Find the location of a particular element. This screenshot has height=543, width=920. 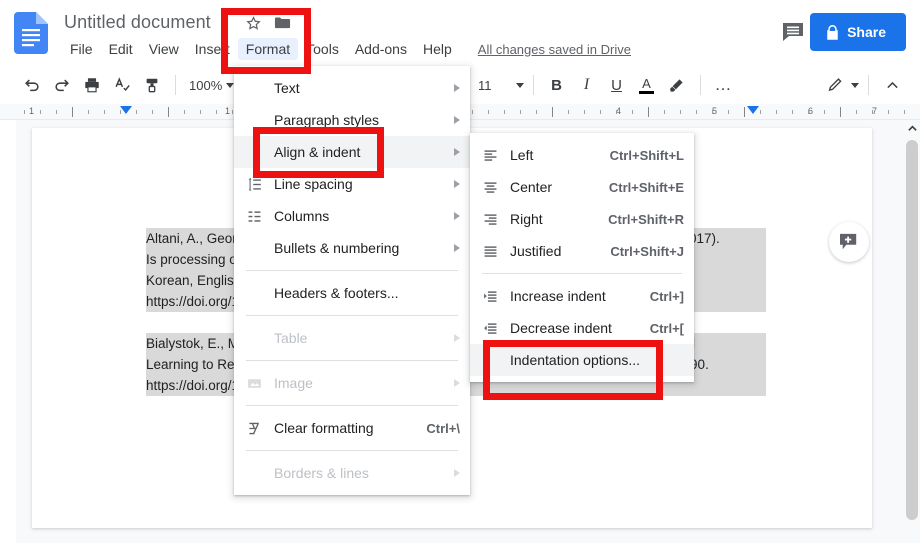

menu-item-columns: Columns is located at coordinates (352, 216).